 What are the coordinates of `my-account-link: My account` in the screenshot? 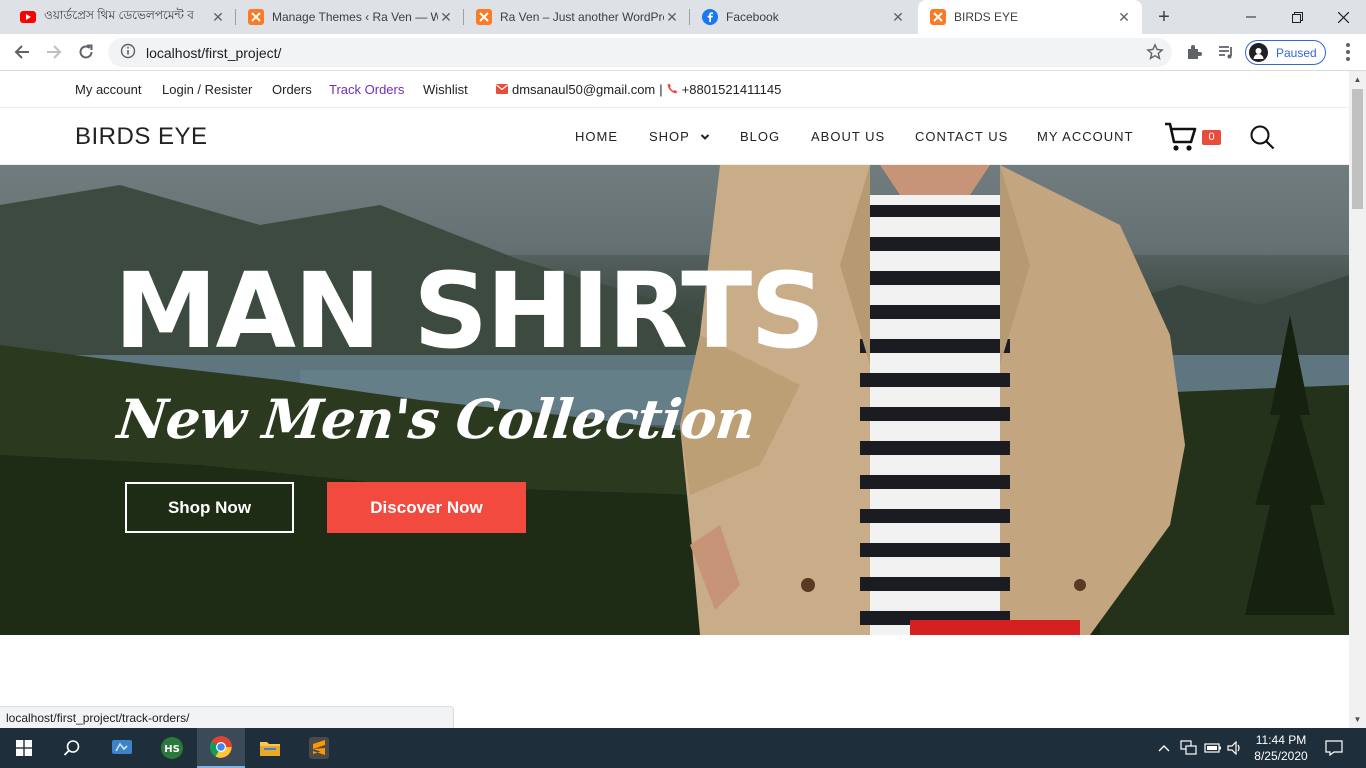 It's located at (108, 89).